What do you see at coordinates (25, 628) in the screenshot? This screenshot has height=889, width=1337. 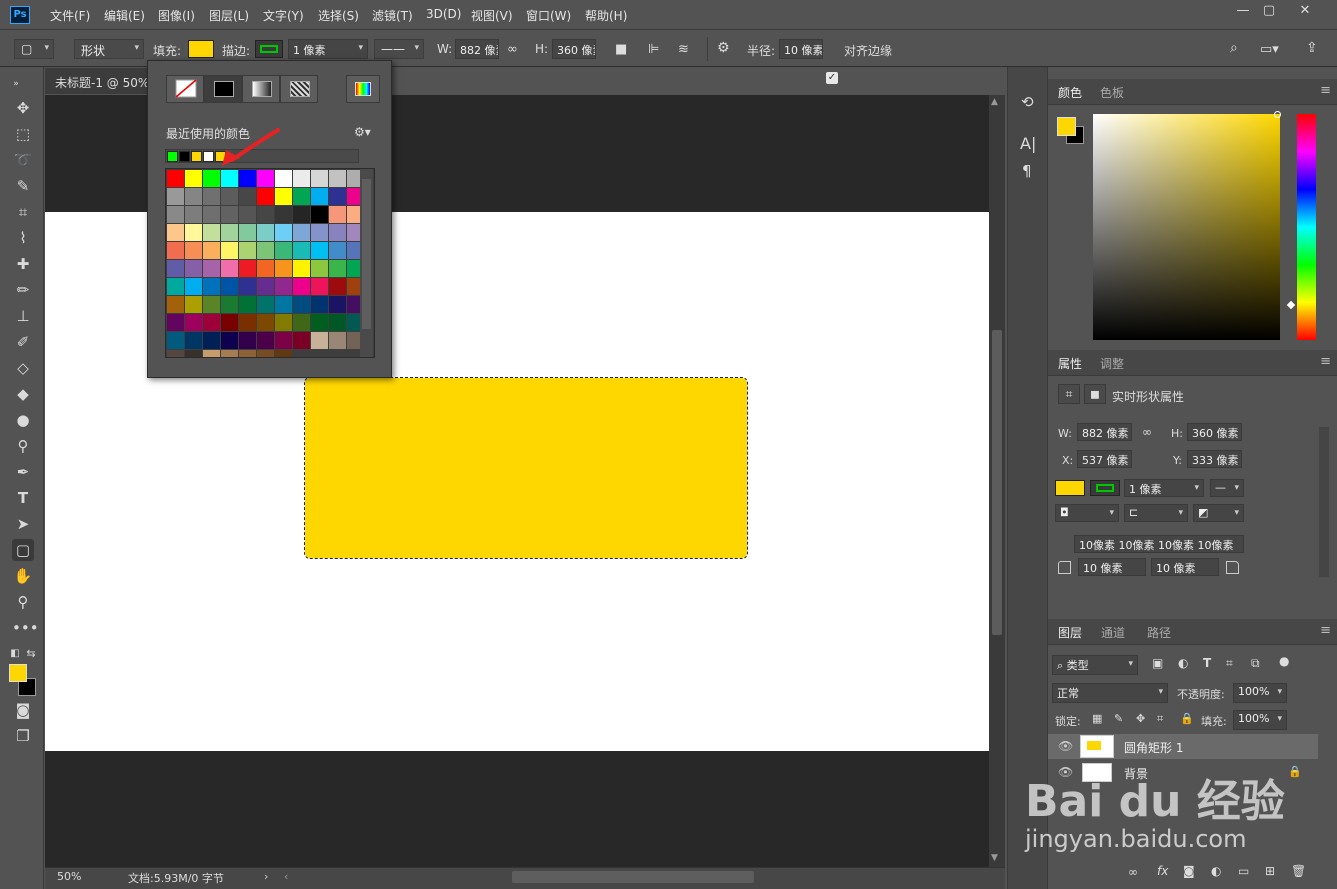 I see `more-tools-icon: •••` at bounding box center [25, 628].